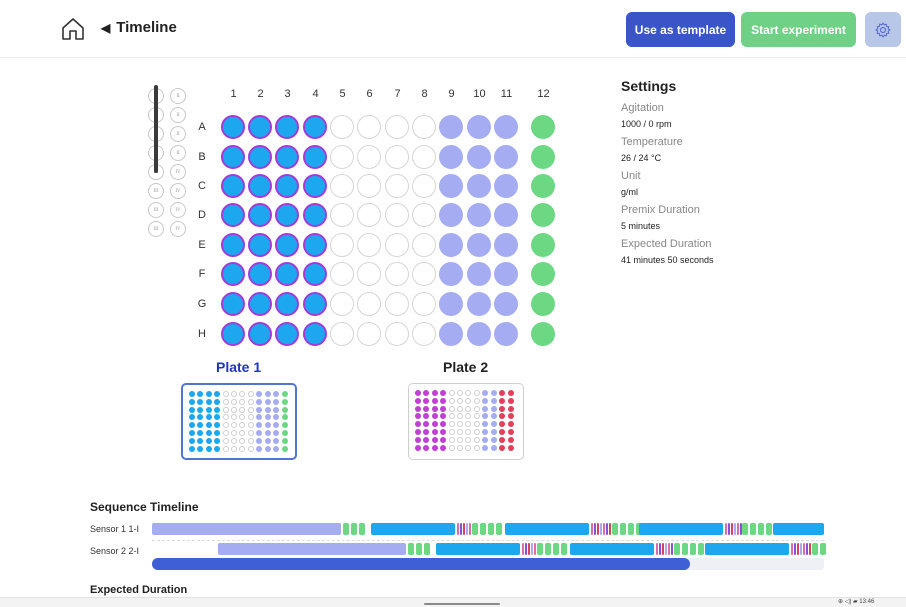 The width and height of the screenshot is (906, 607). Describe the element at coordinates (883, 29) in the screenshot. I see `settings-button` at that location.